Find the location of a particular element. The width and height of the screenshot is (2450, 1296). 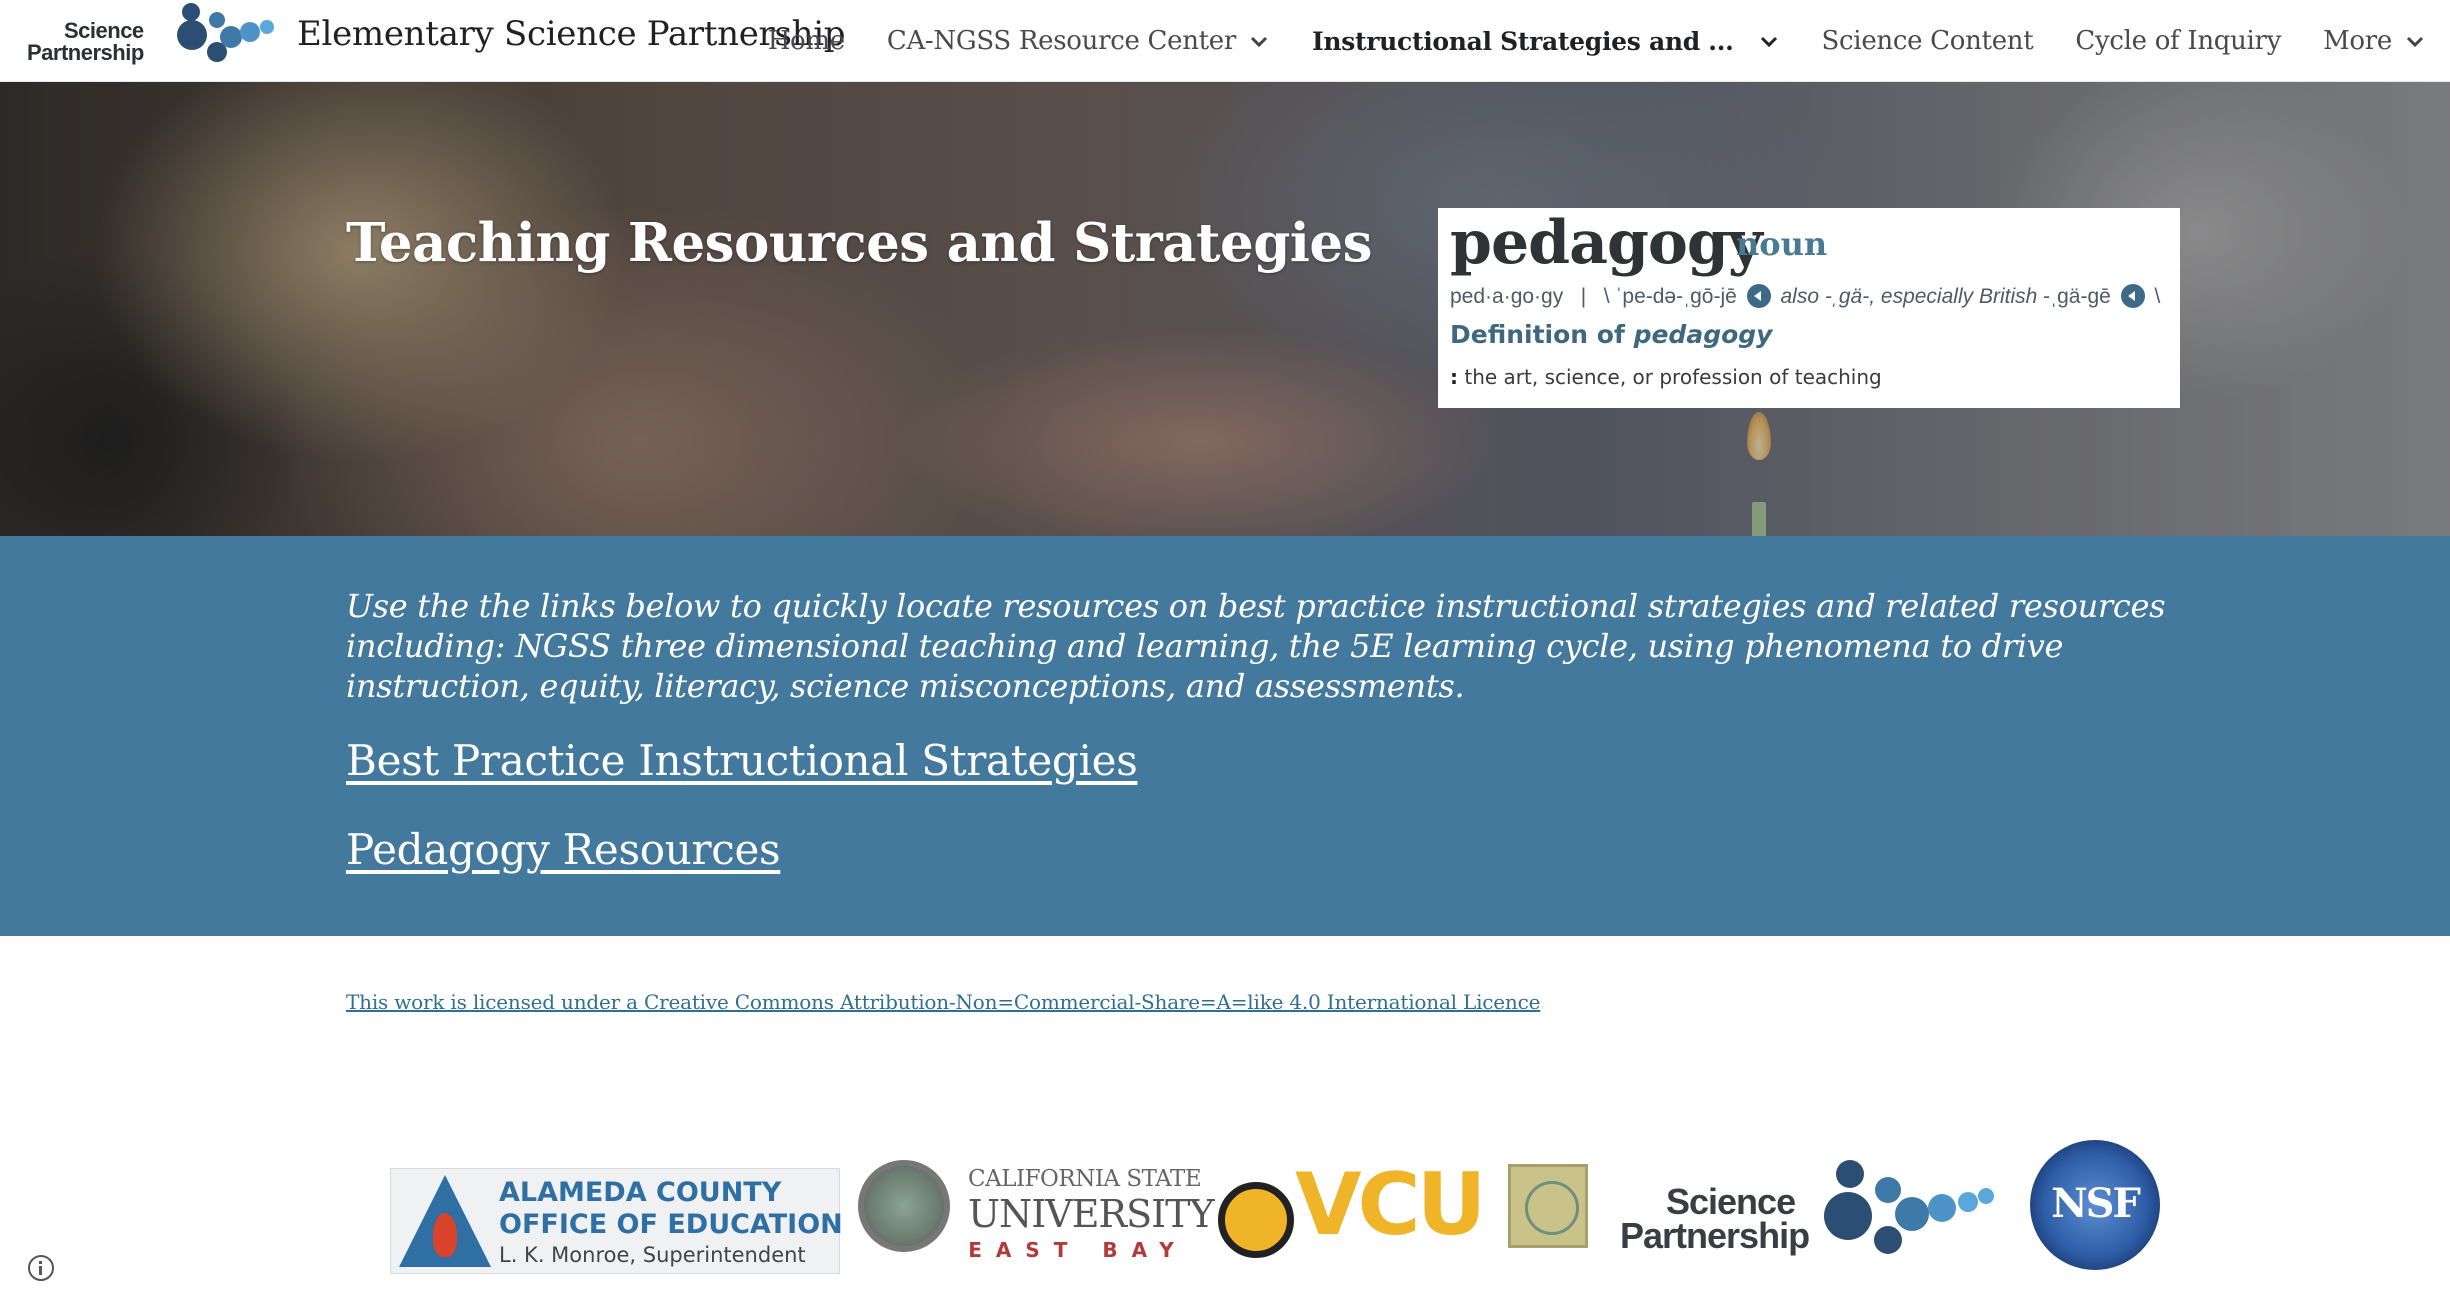

dictionary-part-of-speech: noun is located at coordinates (1782, 244).